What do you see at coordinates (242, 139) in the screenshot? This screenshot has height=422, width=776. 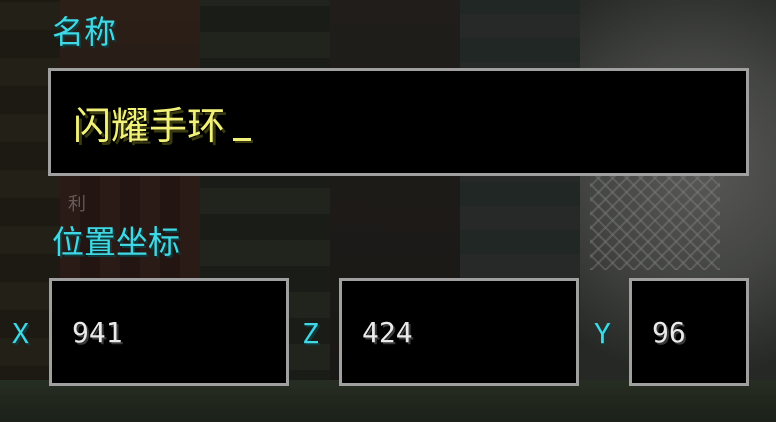 I see `text-cursor` at bounding box center [242, 139].